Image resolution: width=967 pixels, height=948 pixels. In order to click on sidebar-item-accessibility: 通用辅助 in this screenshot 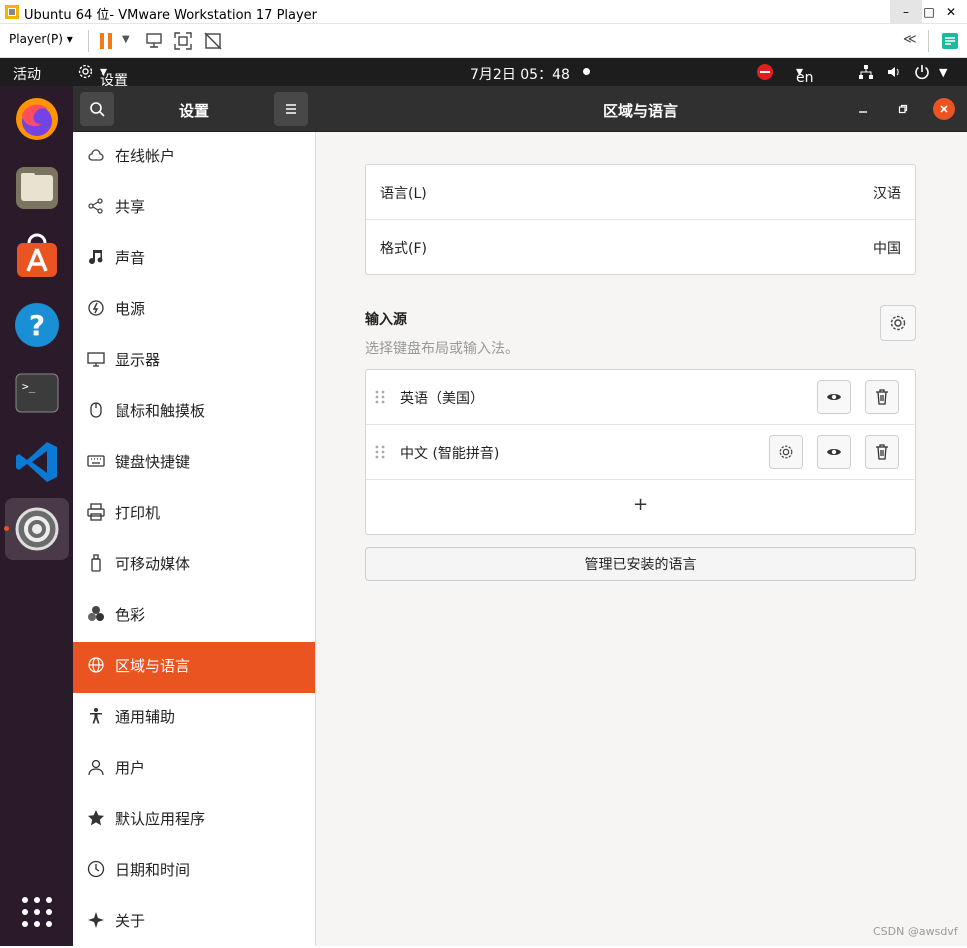, I will do `click(194, 718)`.